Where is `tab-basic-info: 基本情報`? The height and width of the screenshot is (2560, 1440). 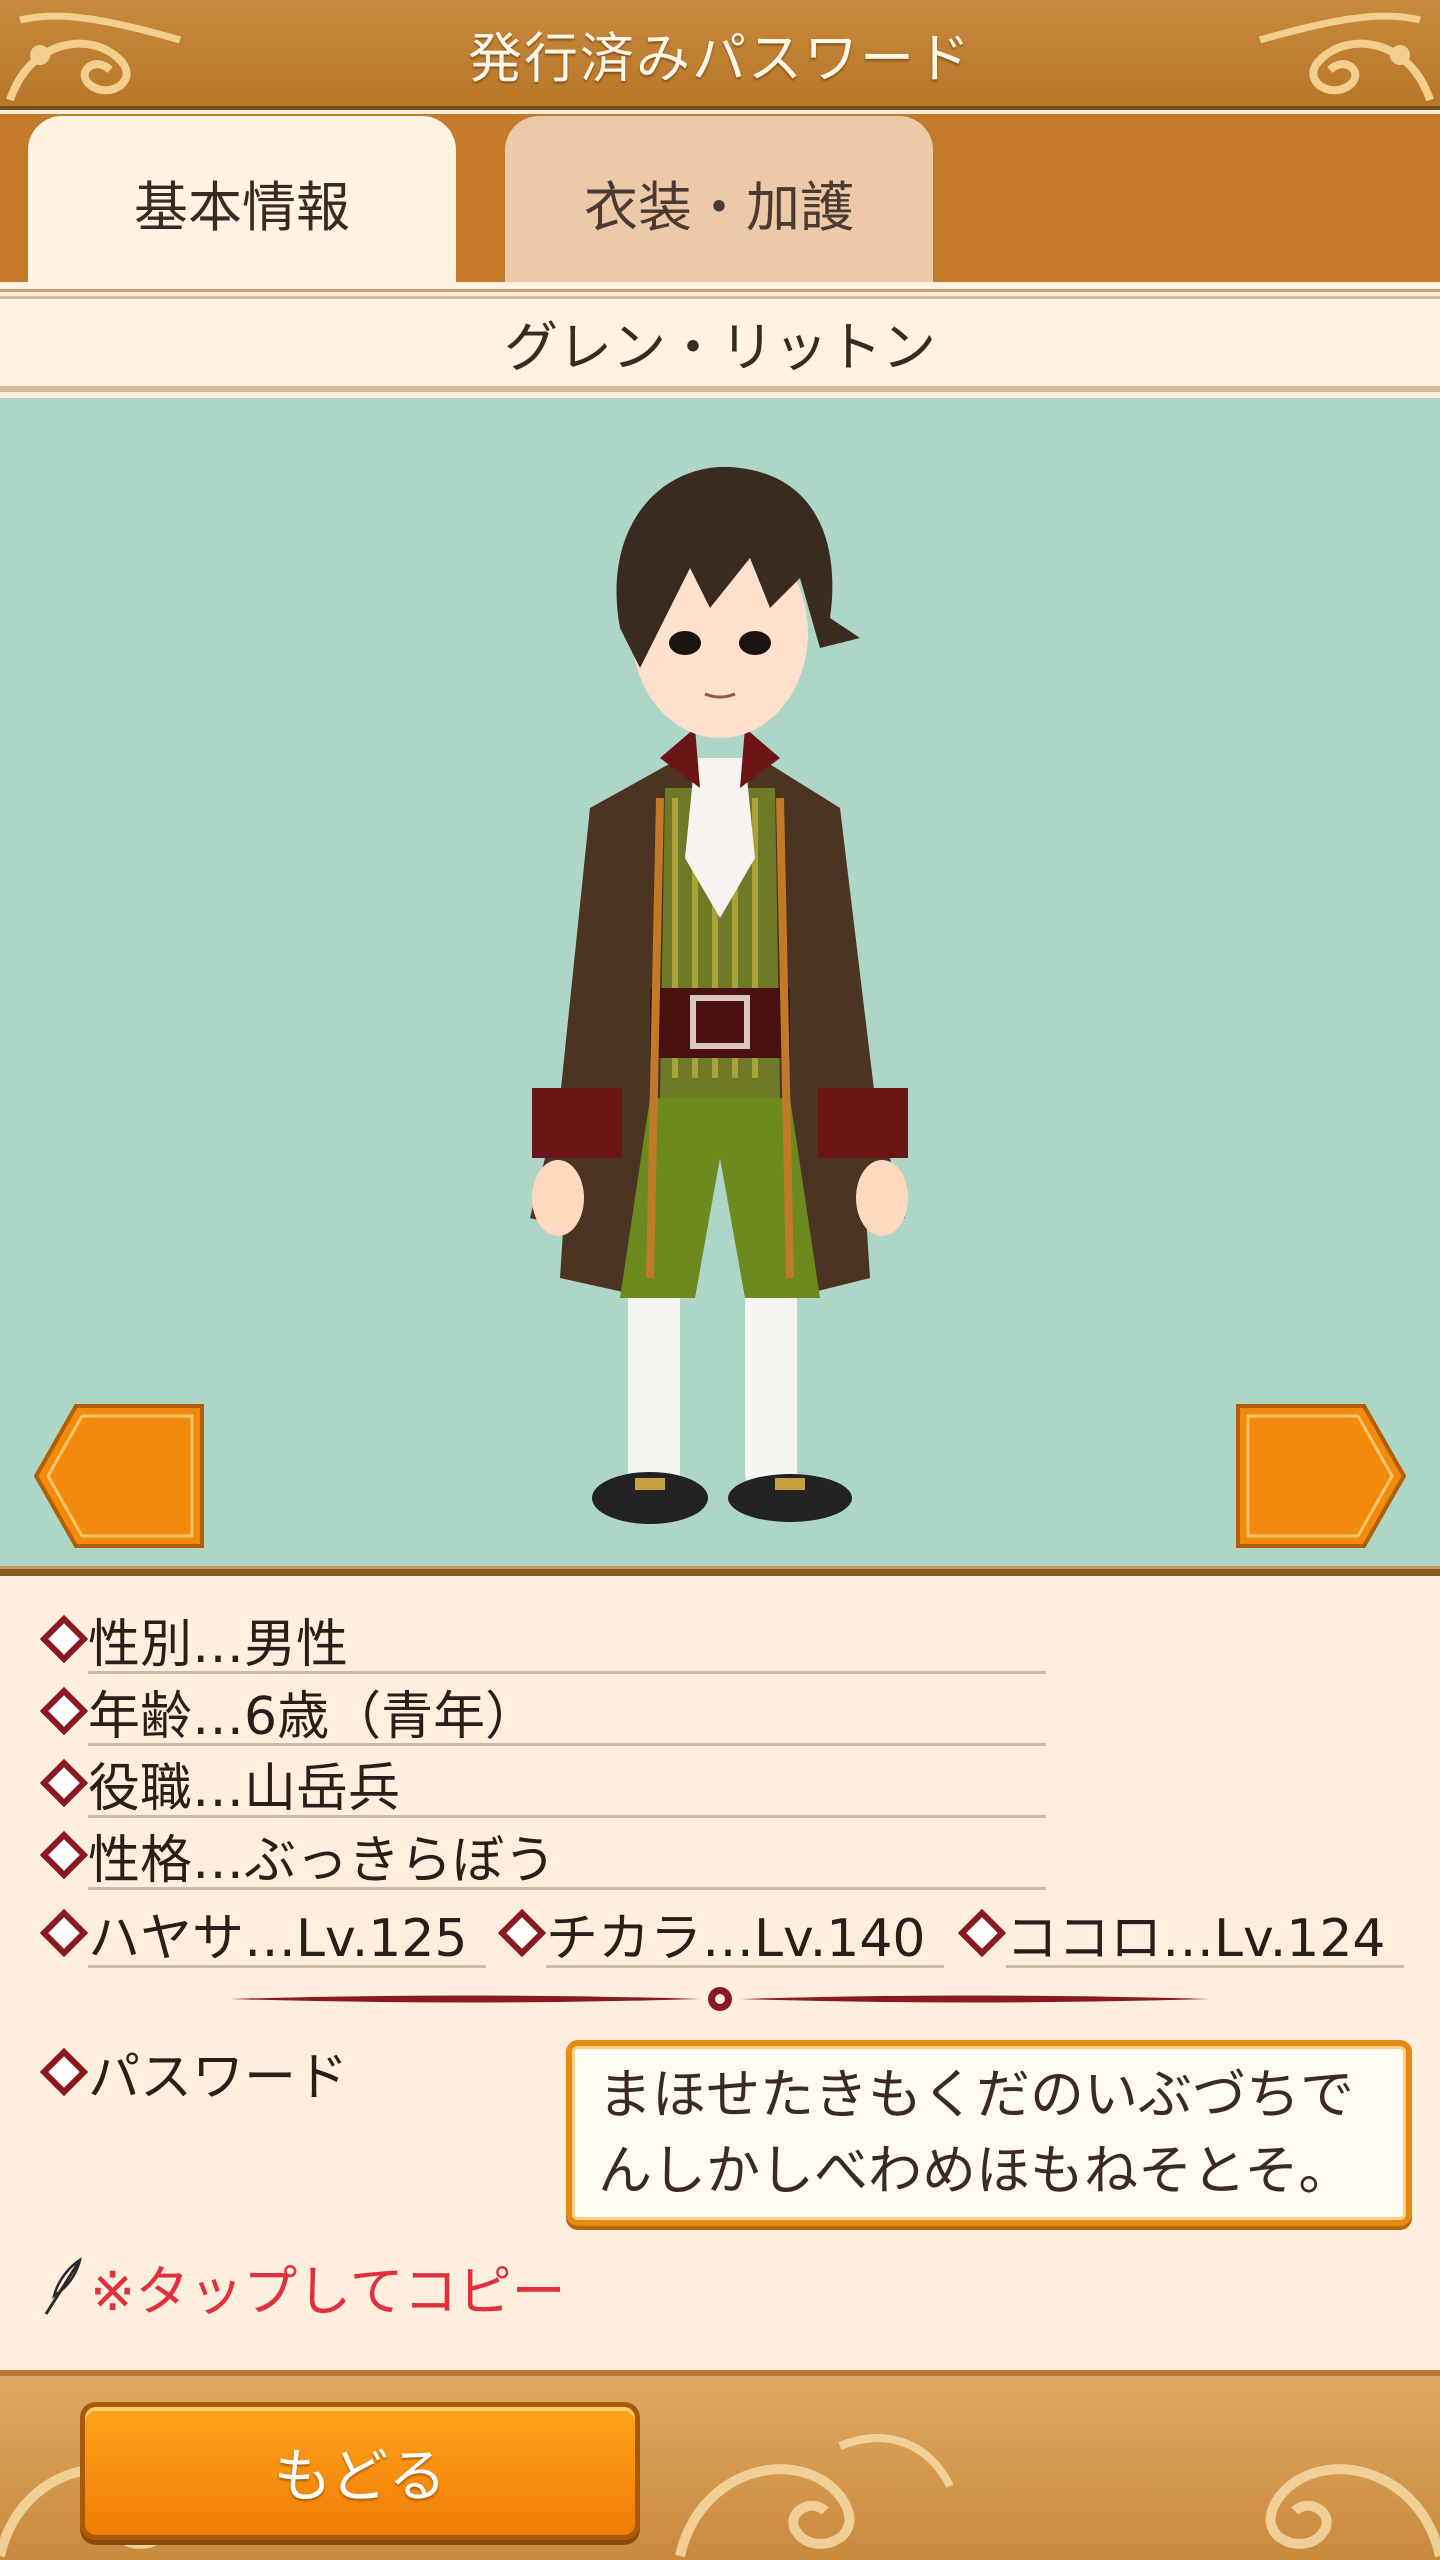 tab-basic-info: 基本情報 is located at coordinates (242, 202).